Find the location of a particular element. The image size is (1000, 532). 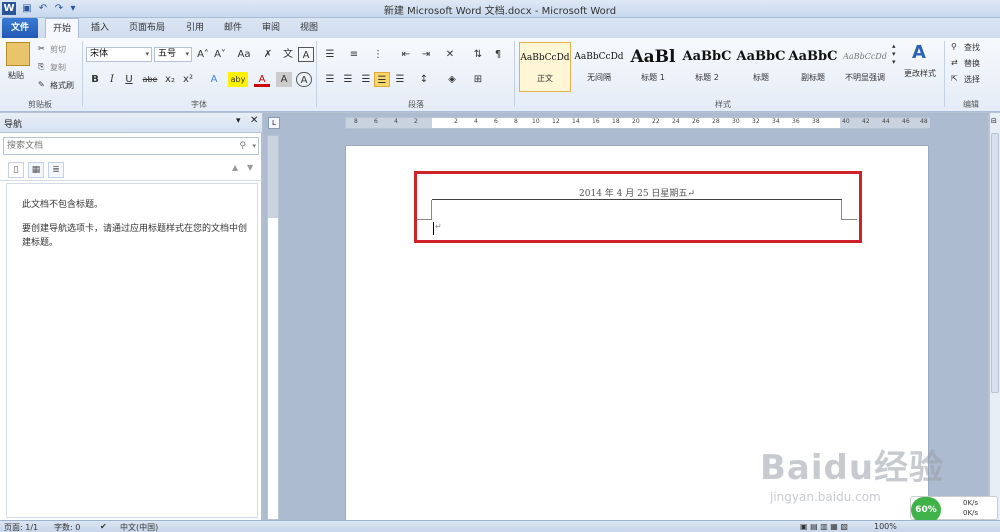

paste-button: 粘贴 is located at coordinates (16, 75).